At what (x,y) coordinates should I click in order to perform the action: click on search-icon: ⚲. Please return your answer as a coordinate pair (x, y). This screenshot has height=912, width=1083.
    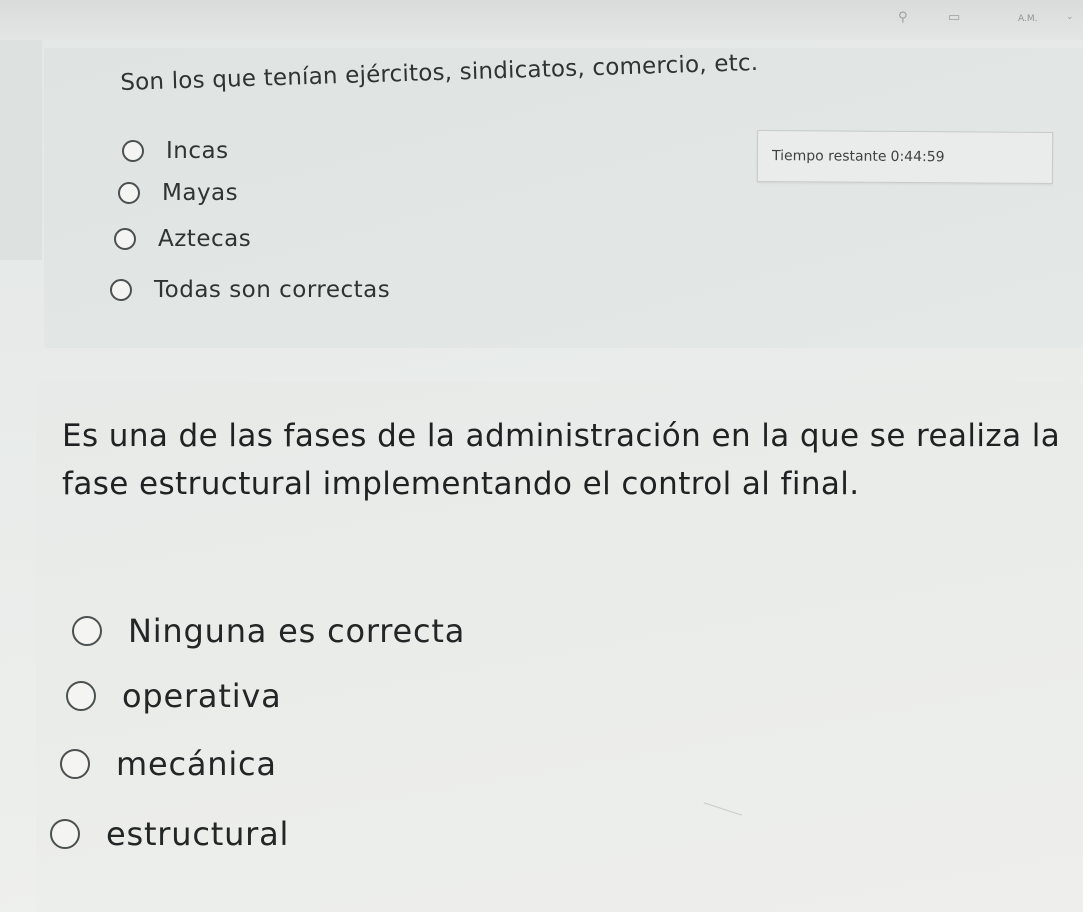
    Looking at the image, I should click on (903, 17).